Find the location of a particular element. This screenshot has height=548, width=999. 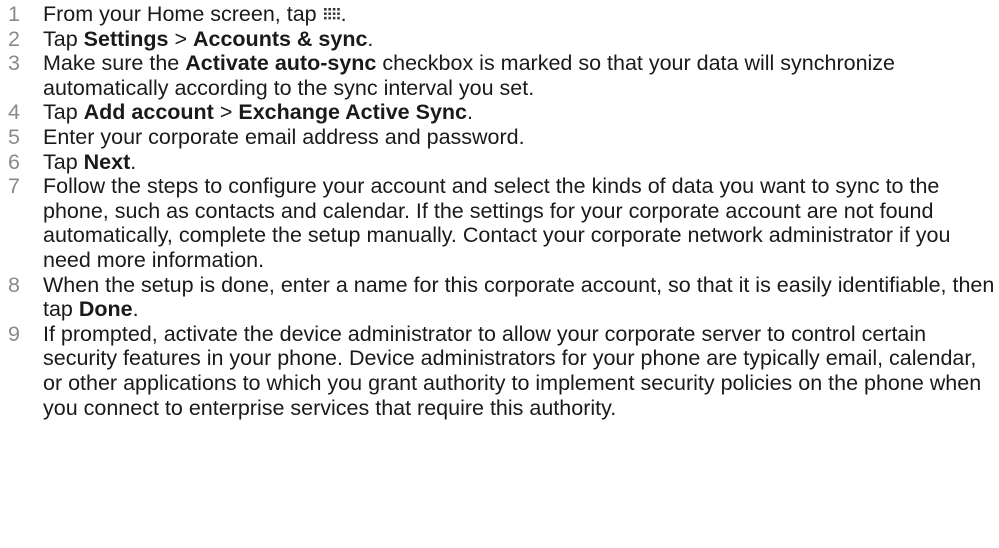

step-item: 2 Tap Settings > Accounts & sync. is located at coordinates (499, 39).